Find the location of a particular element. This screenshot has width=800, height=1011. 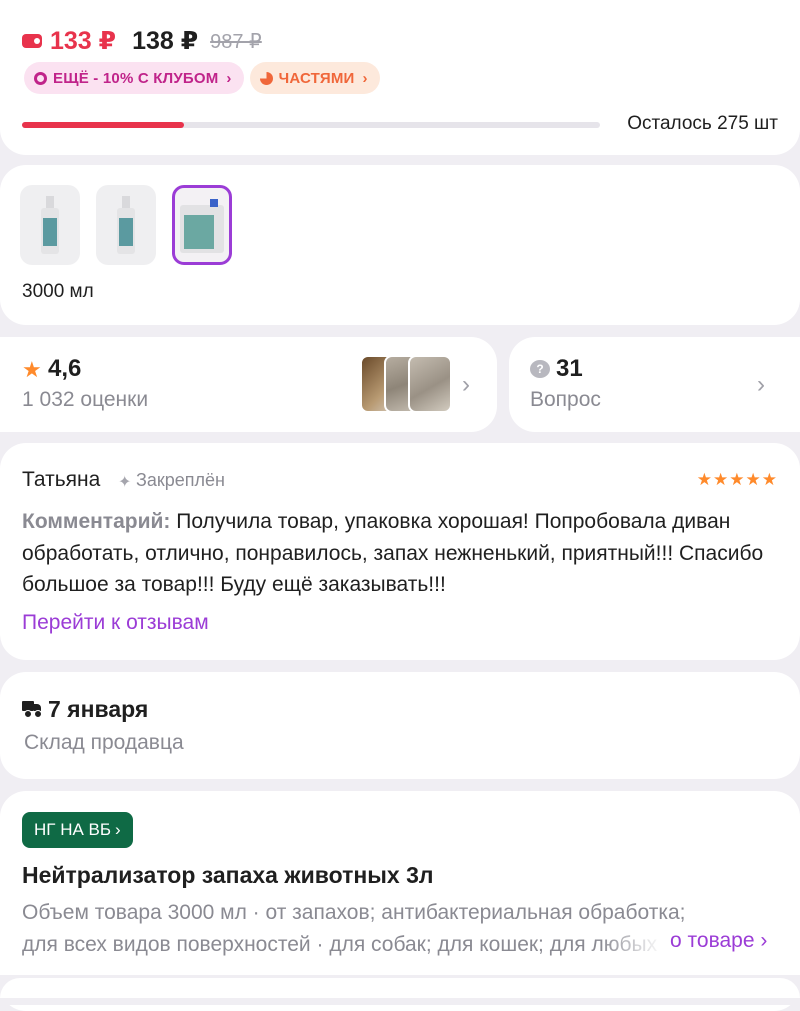

variant-thumb-selected is located at coordinates (202, 225).